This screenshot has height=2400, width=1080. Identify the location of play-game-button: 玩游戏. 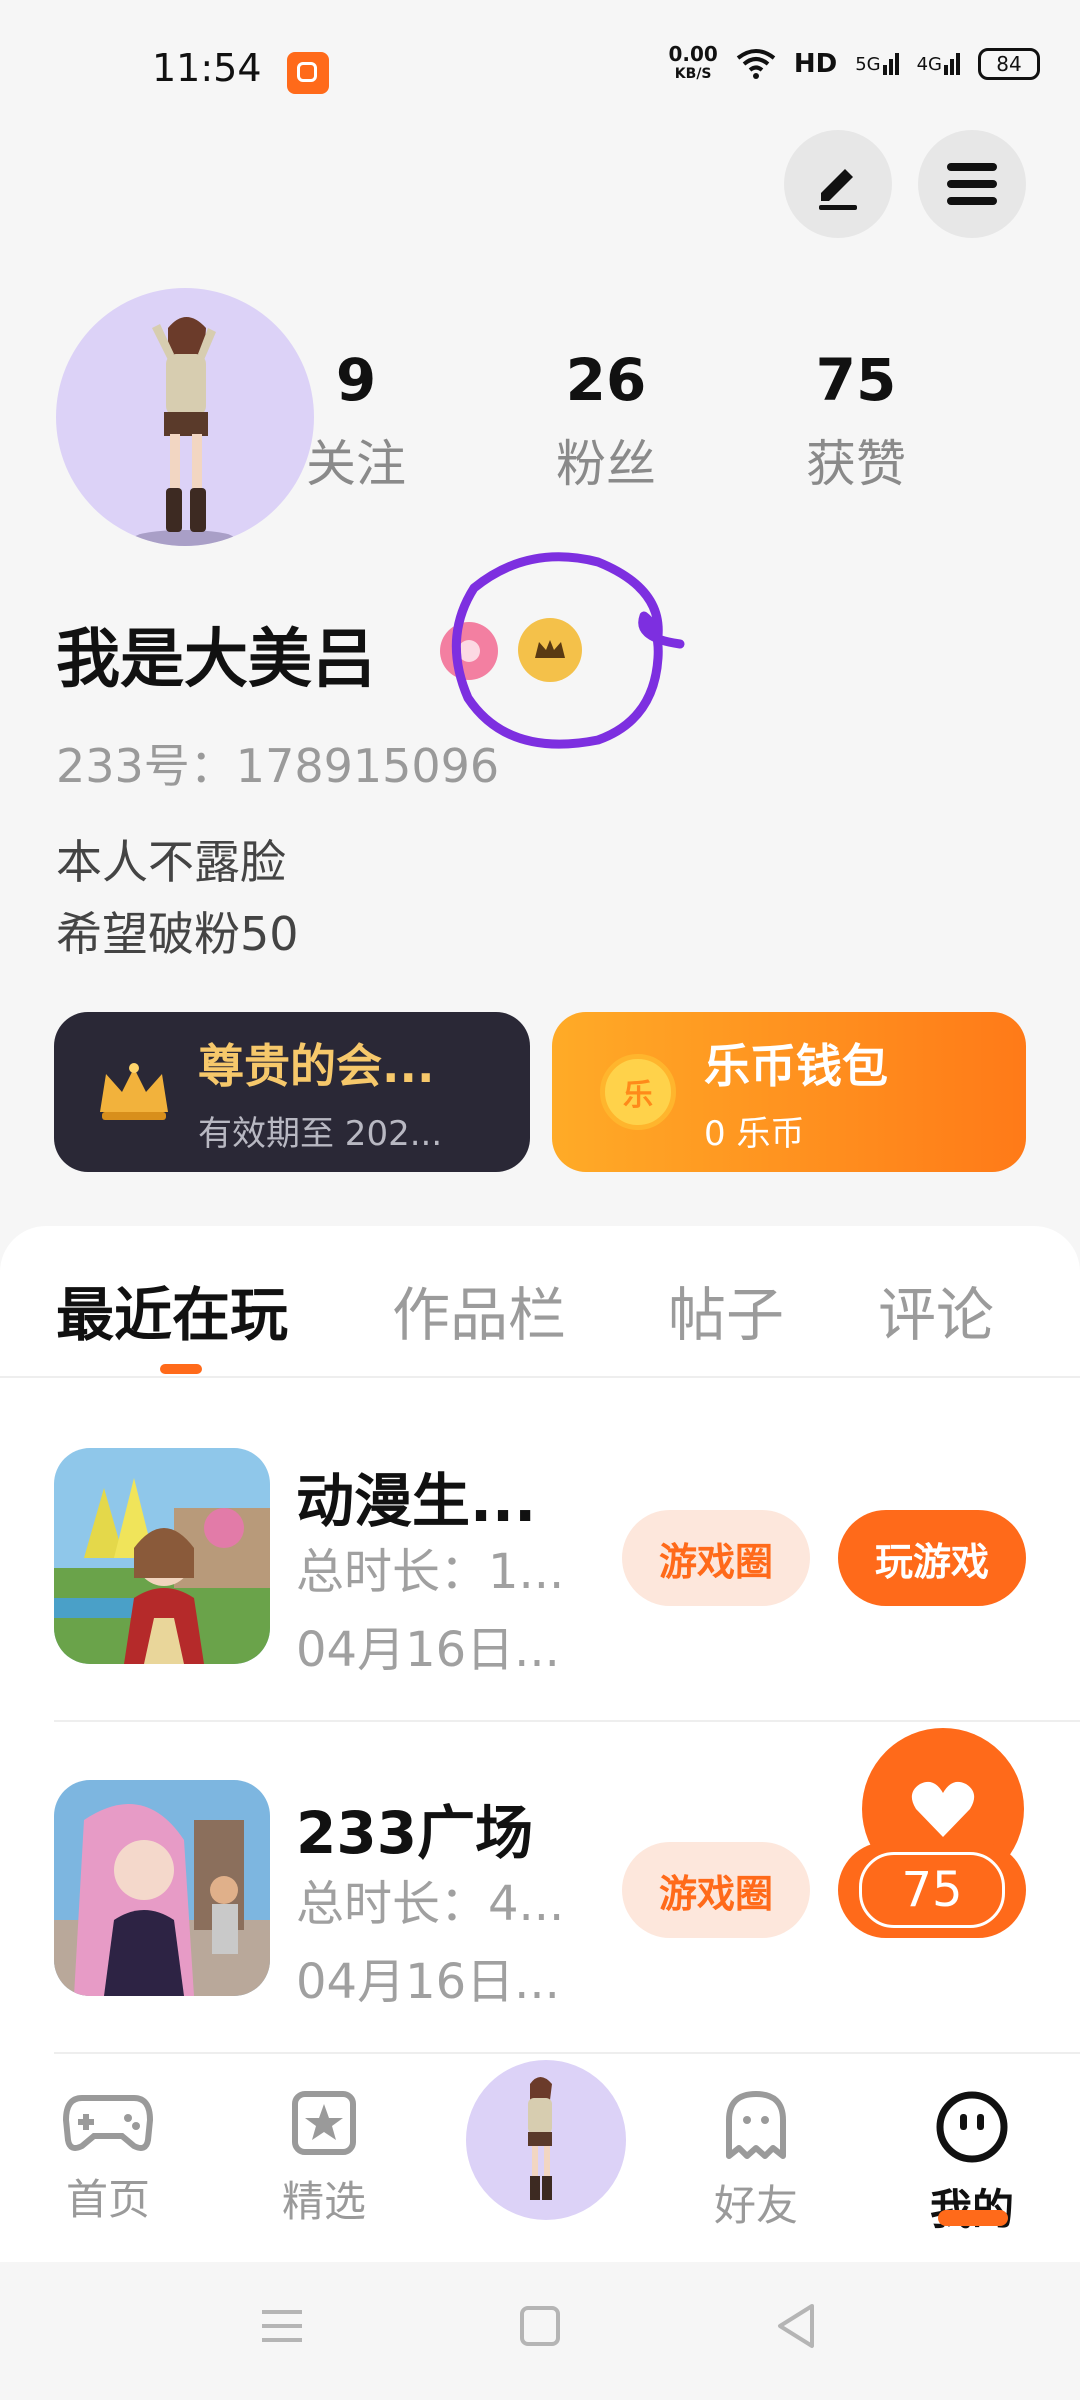
(932, 1558).